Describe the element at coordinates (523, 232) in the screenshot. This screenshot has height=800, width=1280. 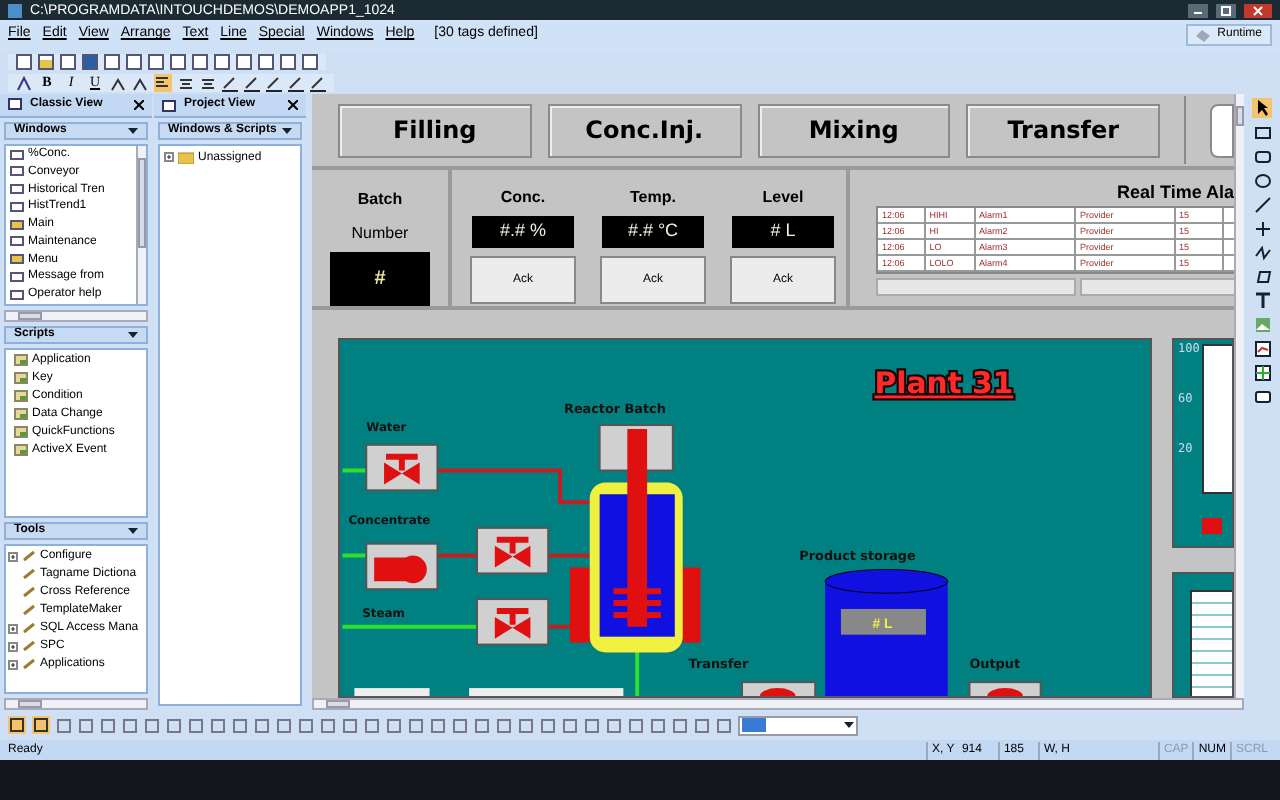
I see `readout-display: #.# %` at that location.